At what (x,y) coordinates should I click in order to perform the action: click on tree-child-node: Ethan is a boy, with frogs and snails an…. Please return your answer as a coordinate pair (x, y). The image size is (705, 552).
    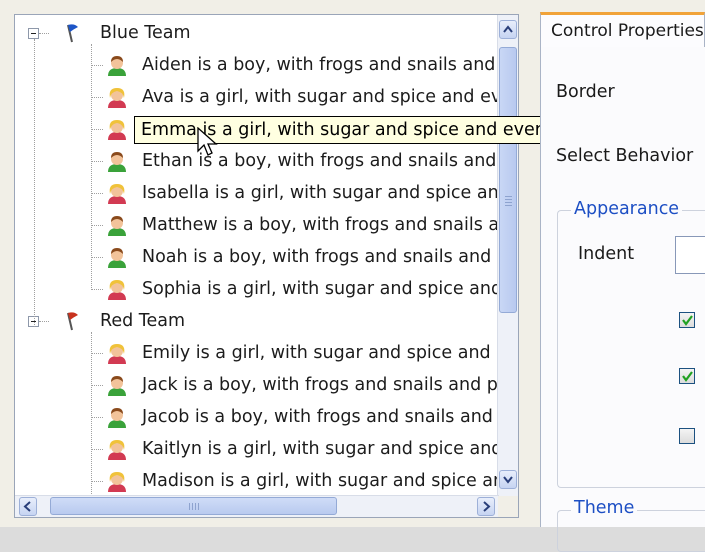
    Looking at the image, I should click on (257, 161).